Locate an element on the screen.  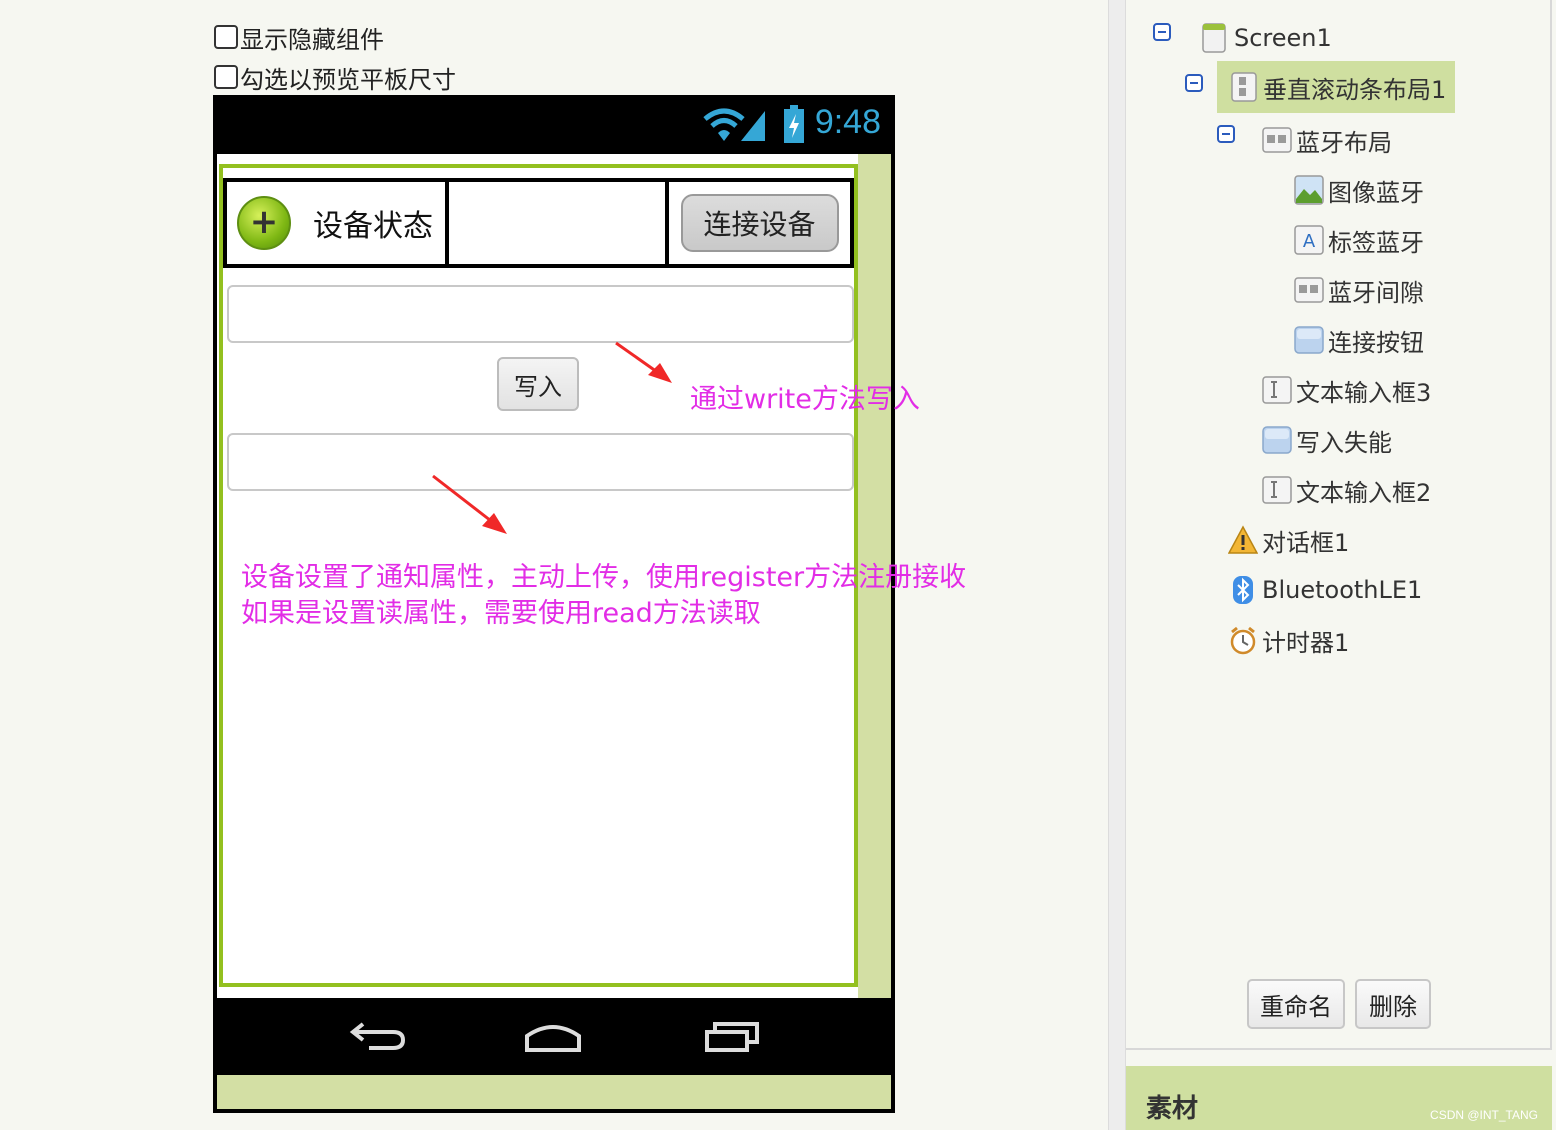
panel-divider is located at coordinates (1117, 565).